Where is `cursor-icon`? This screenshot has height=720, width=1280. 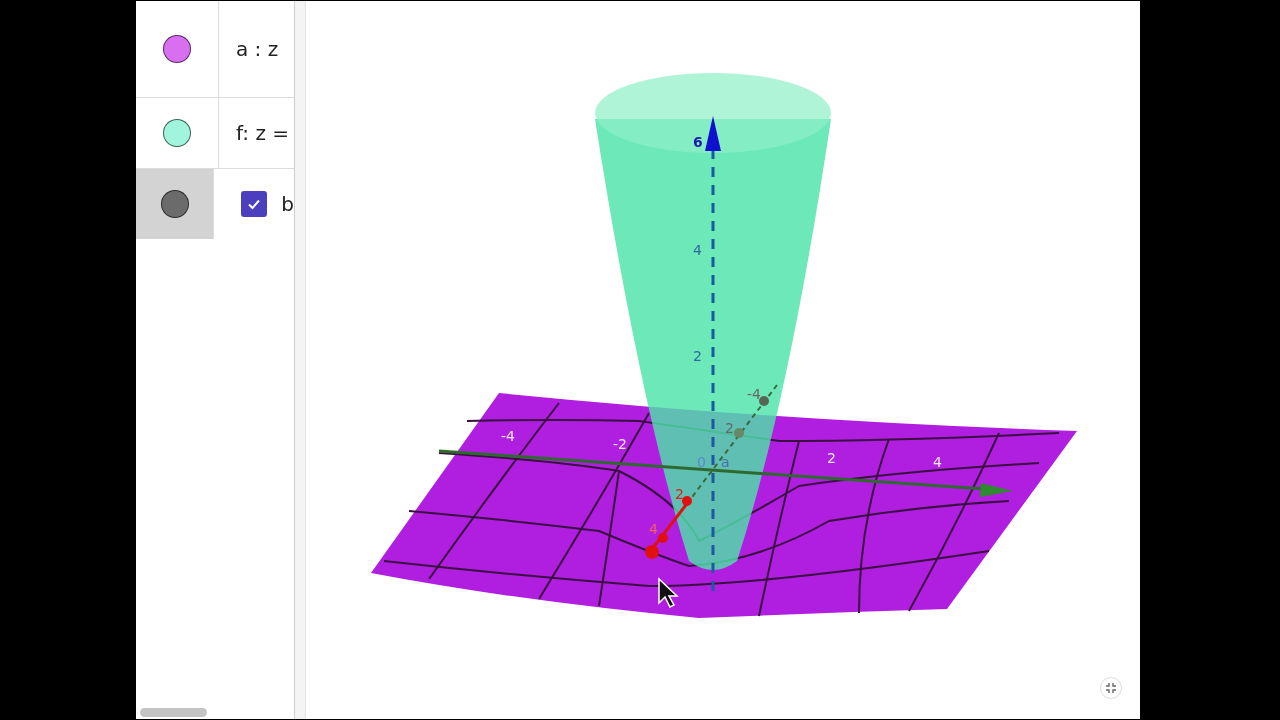
cursor-icon is located at coordinates (668, 592).